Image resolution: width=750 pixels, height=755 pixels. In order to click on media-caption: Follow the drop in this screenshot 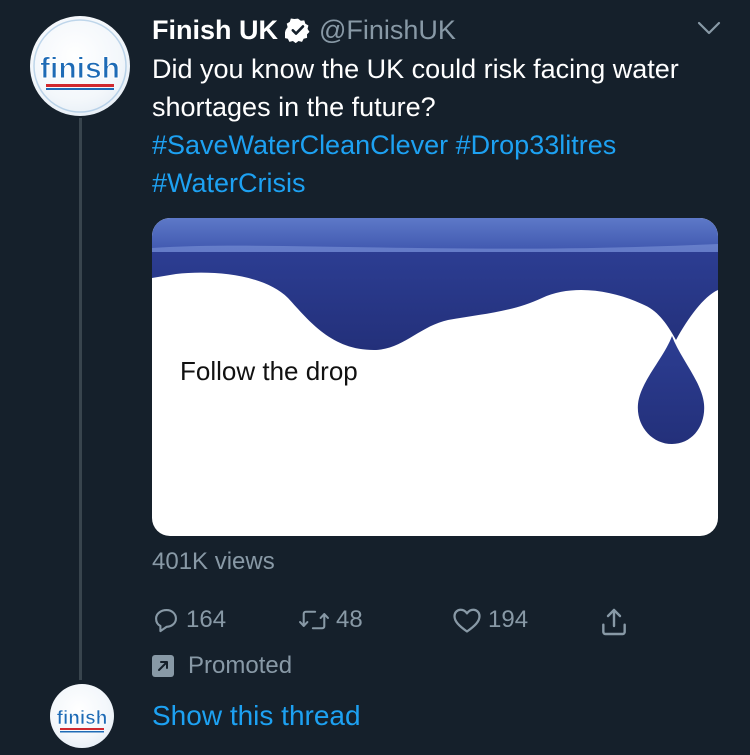, I will do `click(269, 371)`.